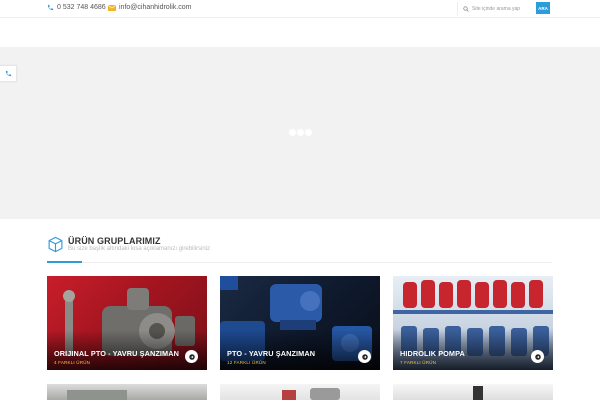 This screenshot has width=600, height=400. Describe the element at coordinates (112, 7) in the screenshot. I see `mail-icon` at that location.